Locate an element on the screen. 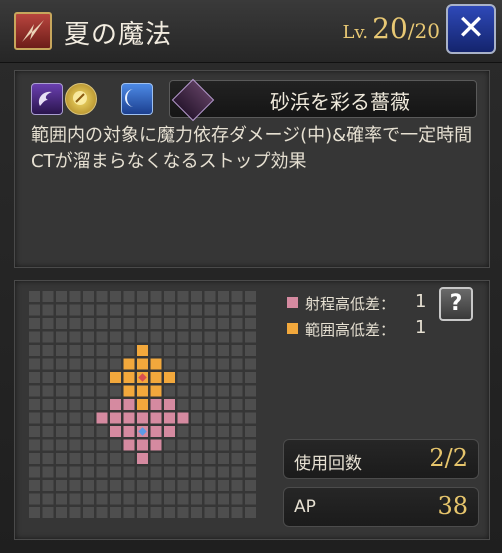  spell-skill-icon is located at coordinates (33, 31).